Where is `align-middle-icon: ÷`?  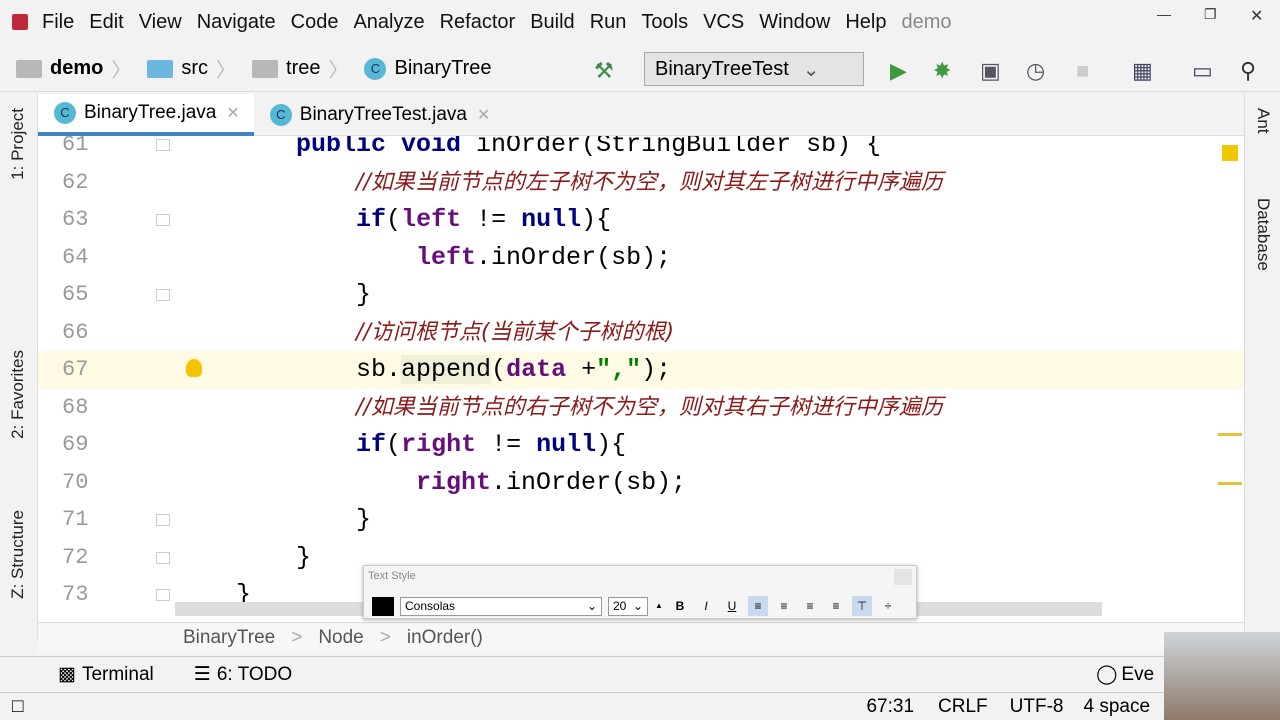
align-middle-icon: ÷ is located at coordinates (888, 606).